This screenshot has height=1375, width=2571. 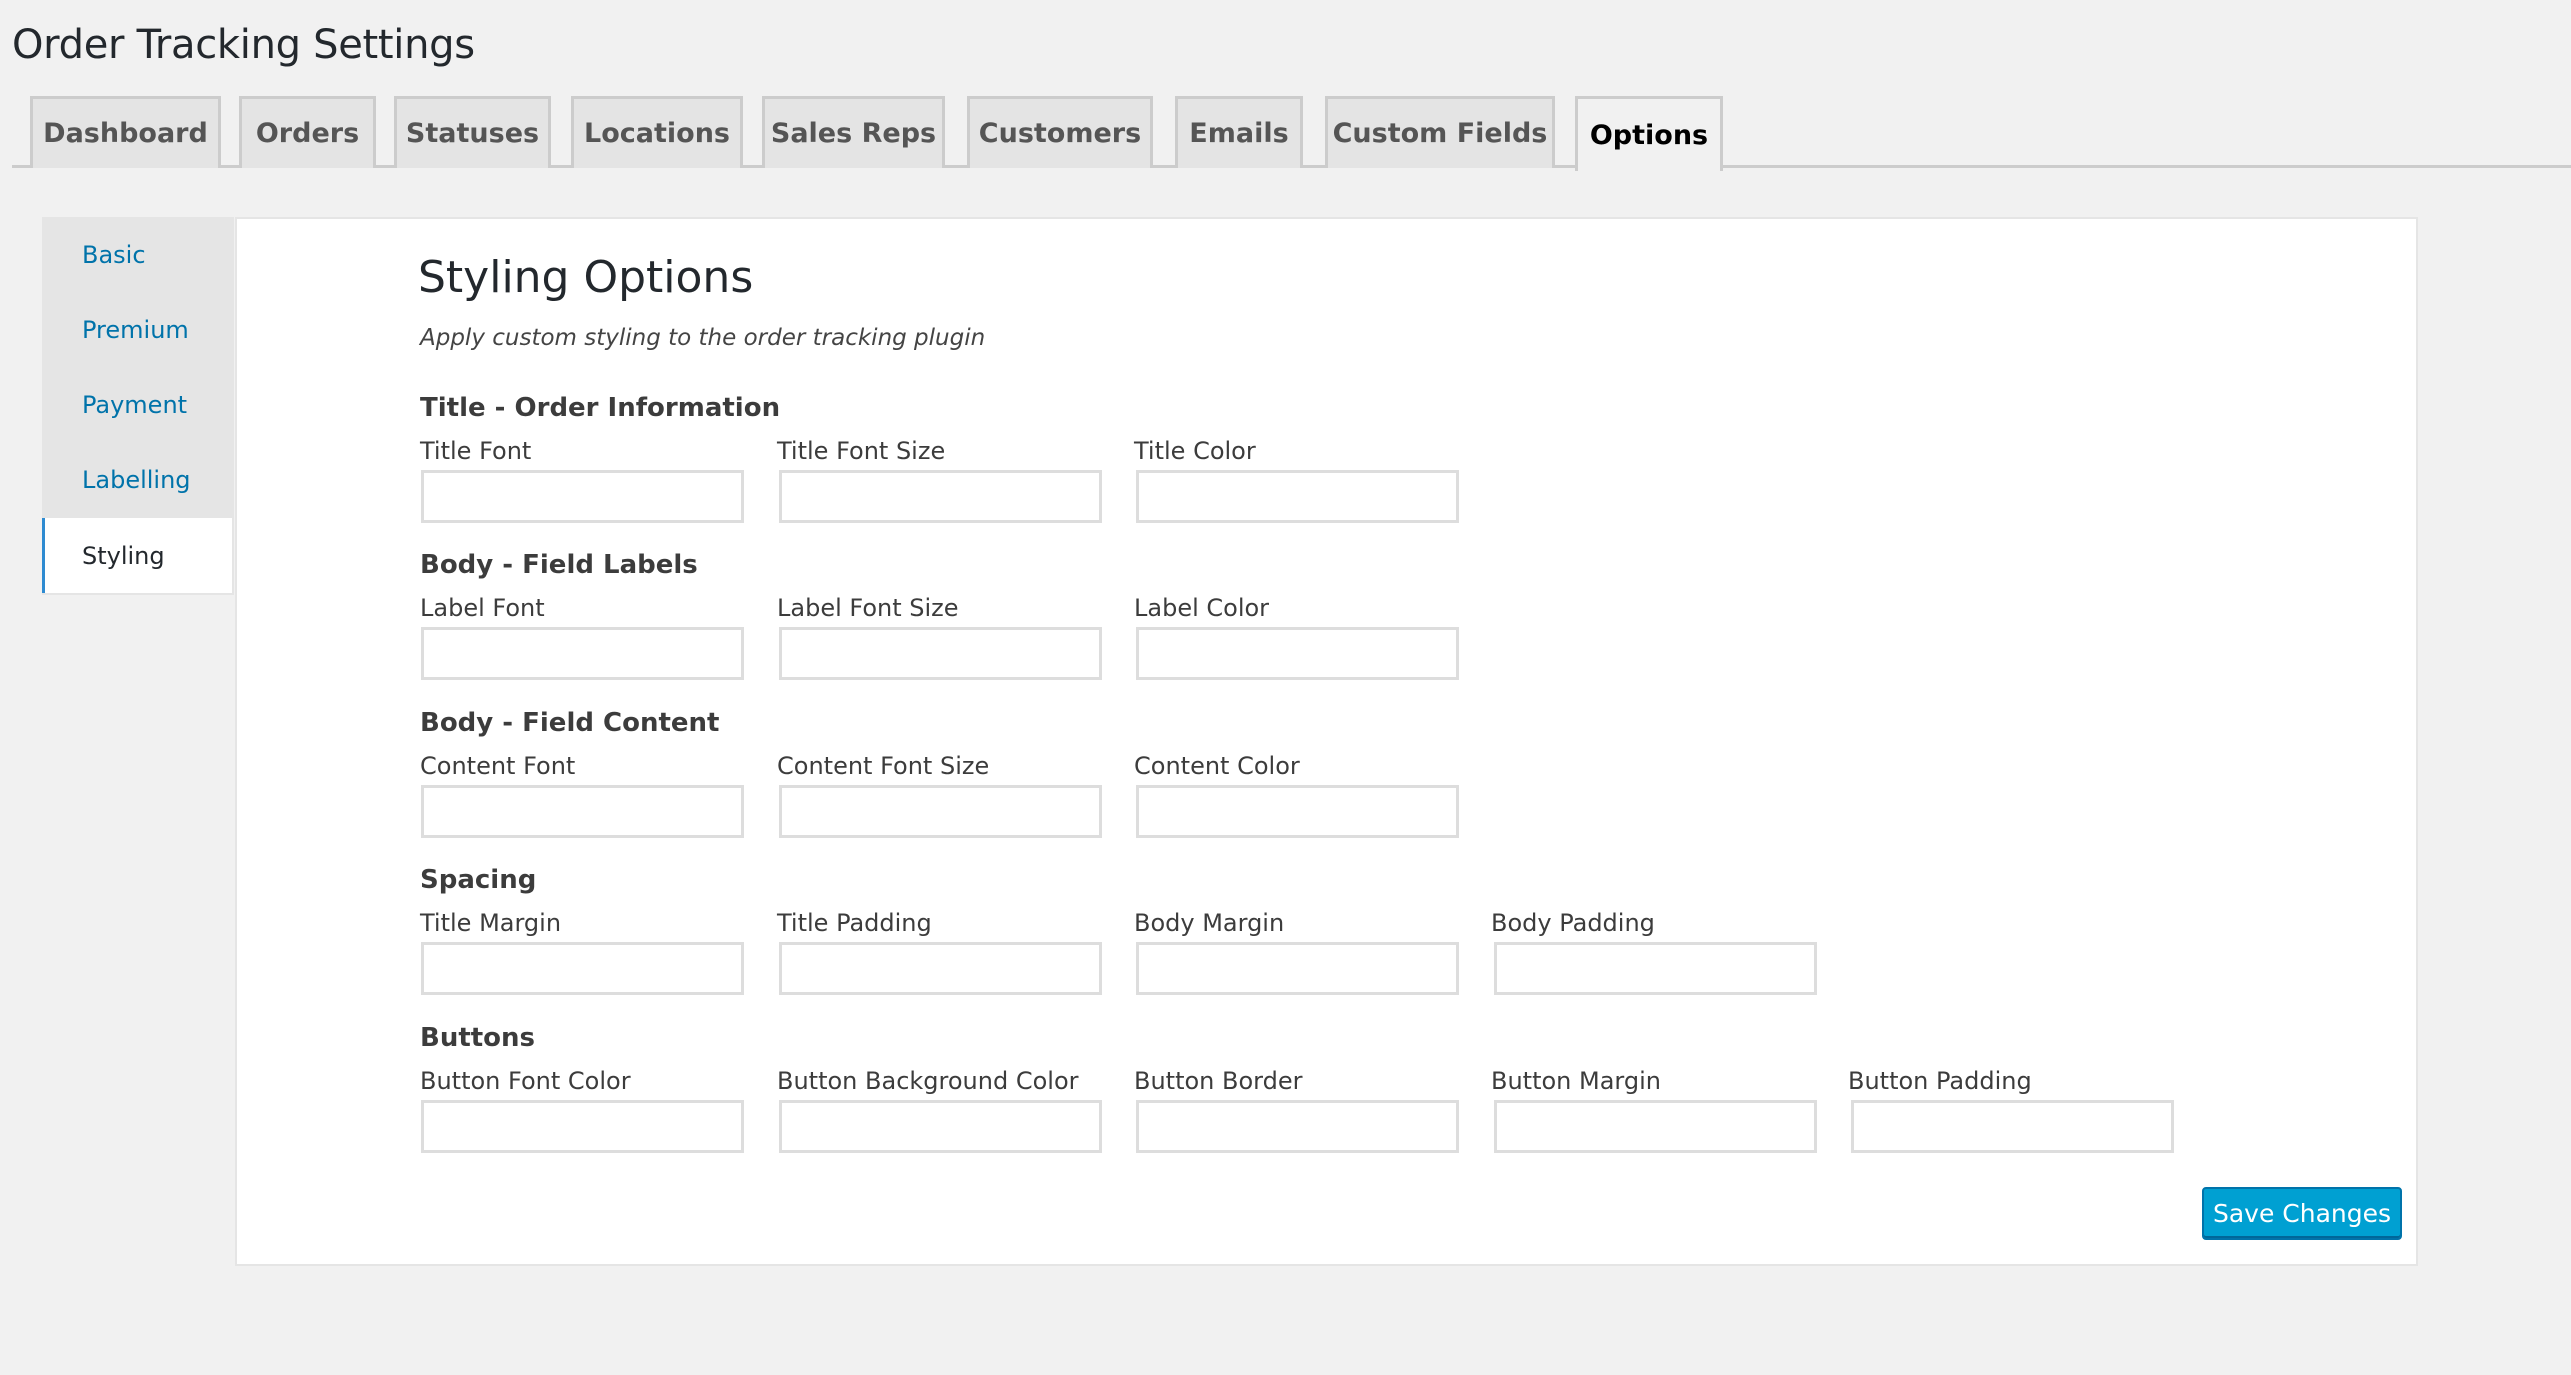 What do you see at coordinates (482, 608) in the screenshot?
I see `label-font-label: Label Font` at bounding box center [482, 608].